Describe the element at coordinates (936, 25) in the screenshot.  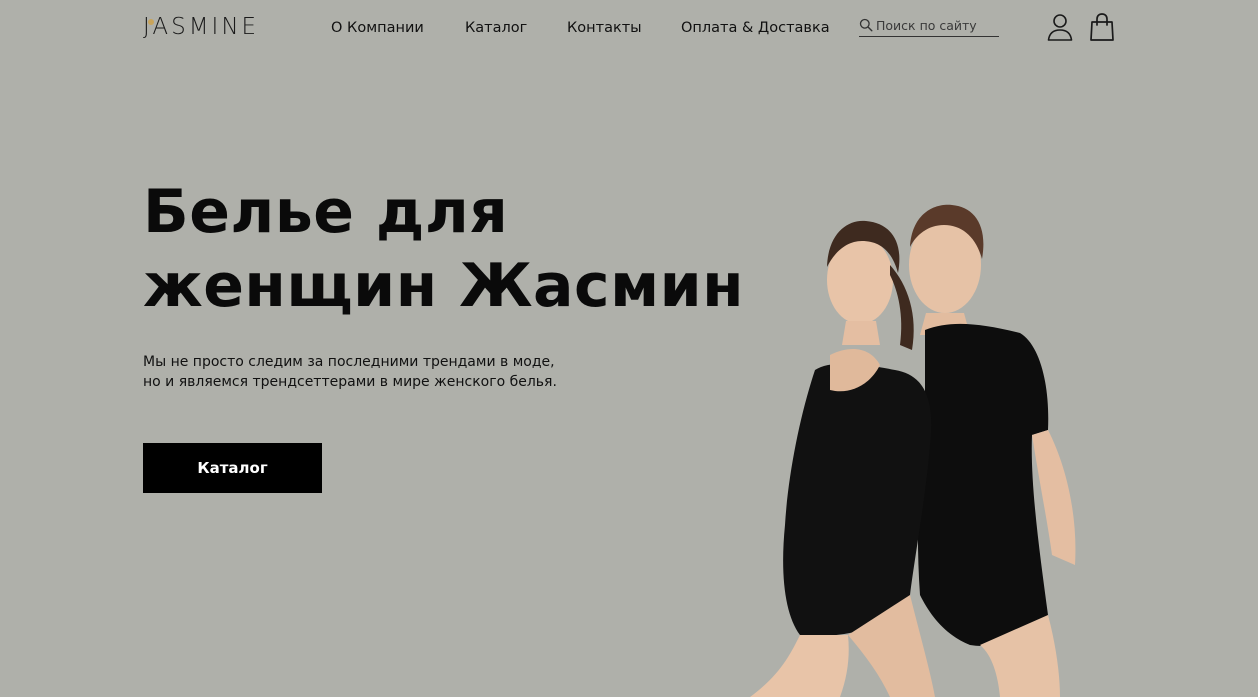
I see `search-input` at that location.